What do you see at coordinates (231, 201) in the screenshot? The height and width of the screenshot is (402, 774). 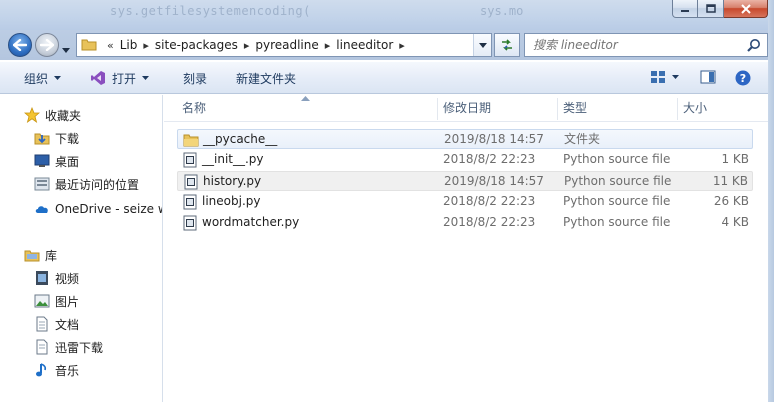 I see `file-name: lineobj.py` at bounding box center [231, 201].